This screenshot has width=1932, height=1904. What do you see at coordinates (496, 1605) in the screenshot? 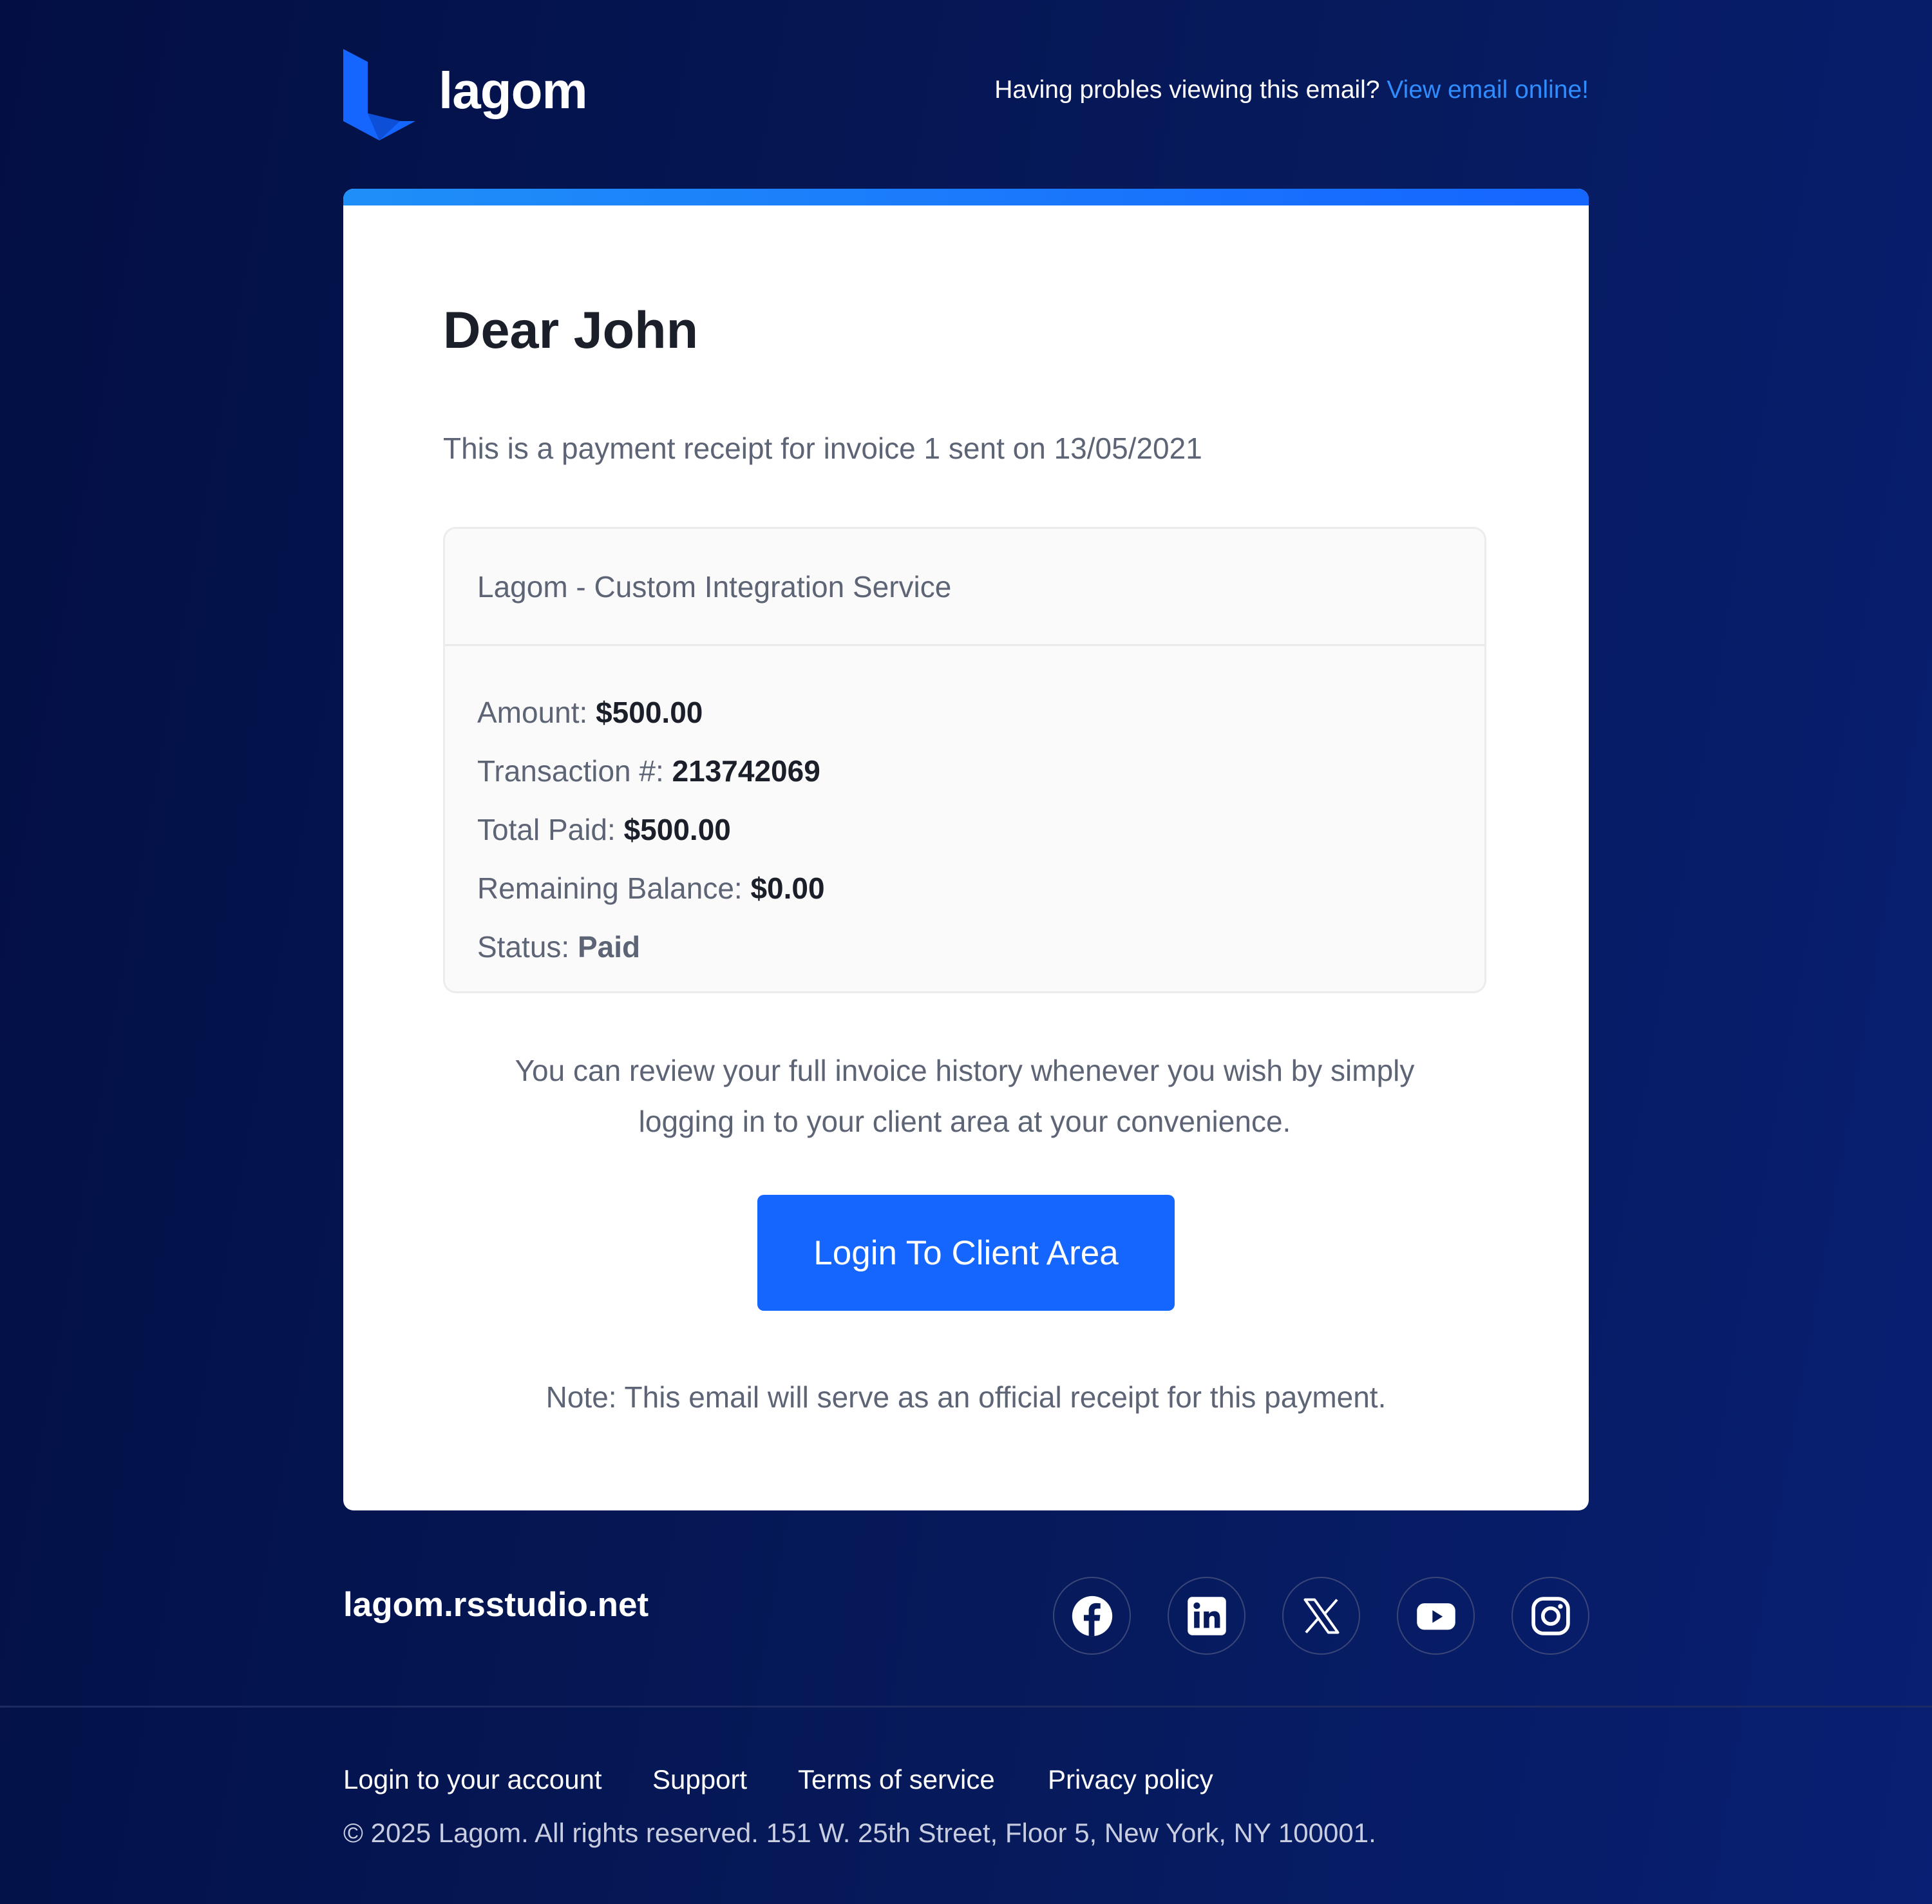
I see `website-link: lagom.rsstudio.net` at bounding box center [496, 1605].